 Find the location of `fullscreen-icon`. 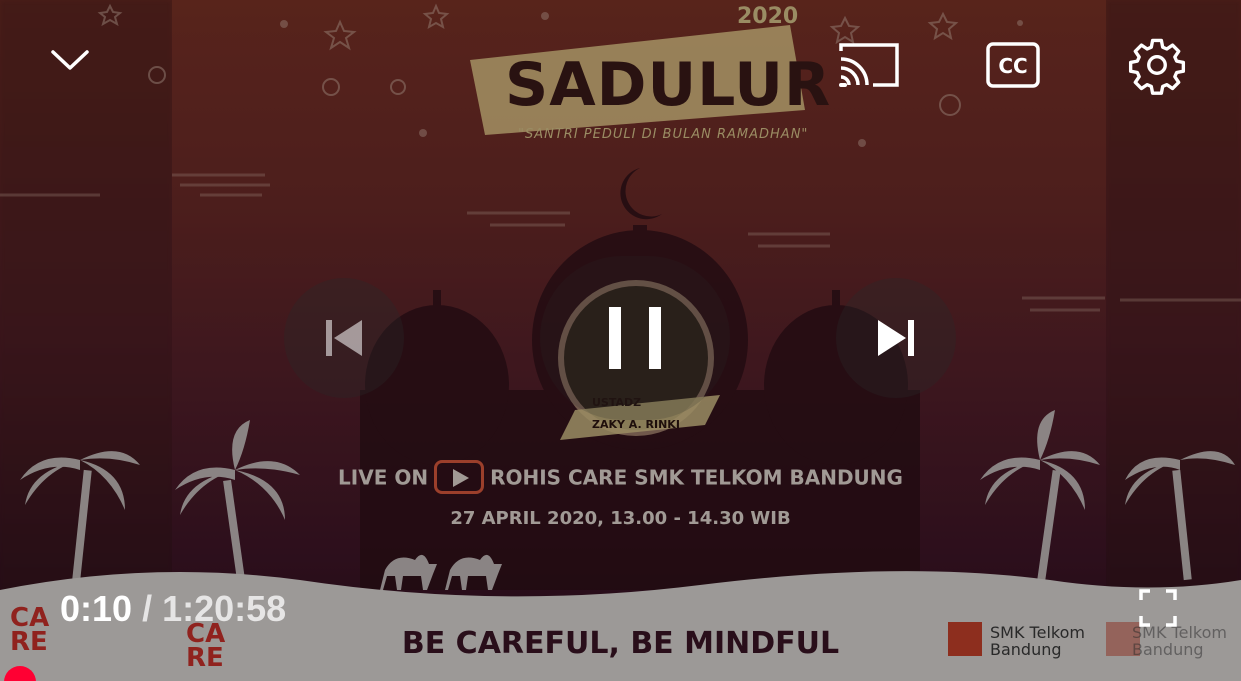

fullscreen-icon is located at coordinates (1158, 608).